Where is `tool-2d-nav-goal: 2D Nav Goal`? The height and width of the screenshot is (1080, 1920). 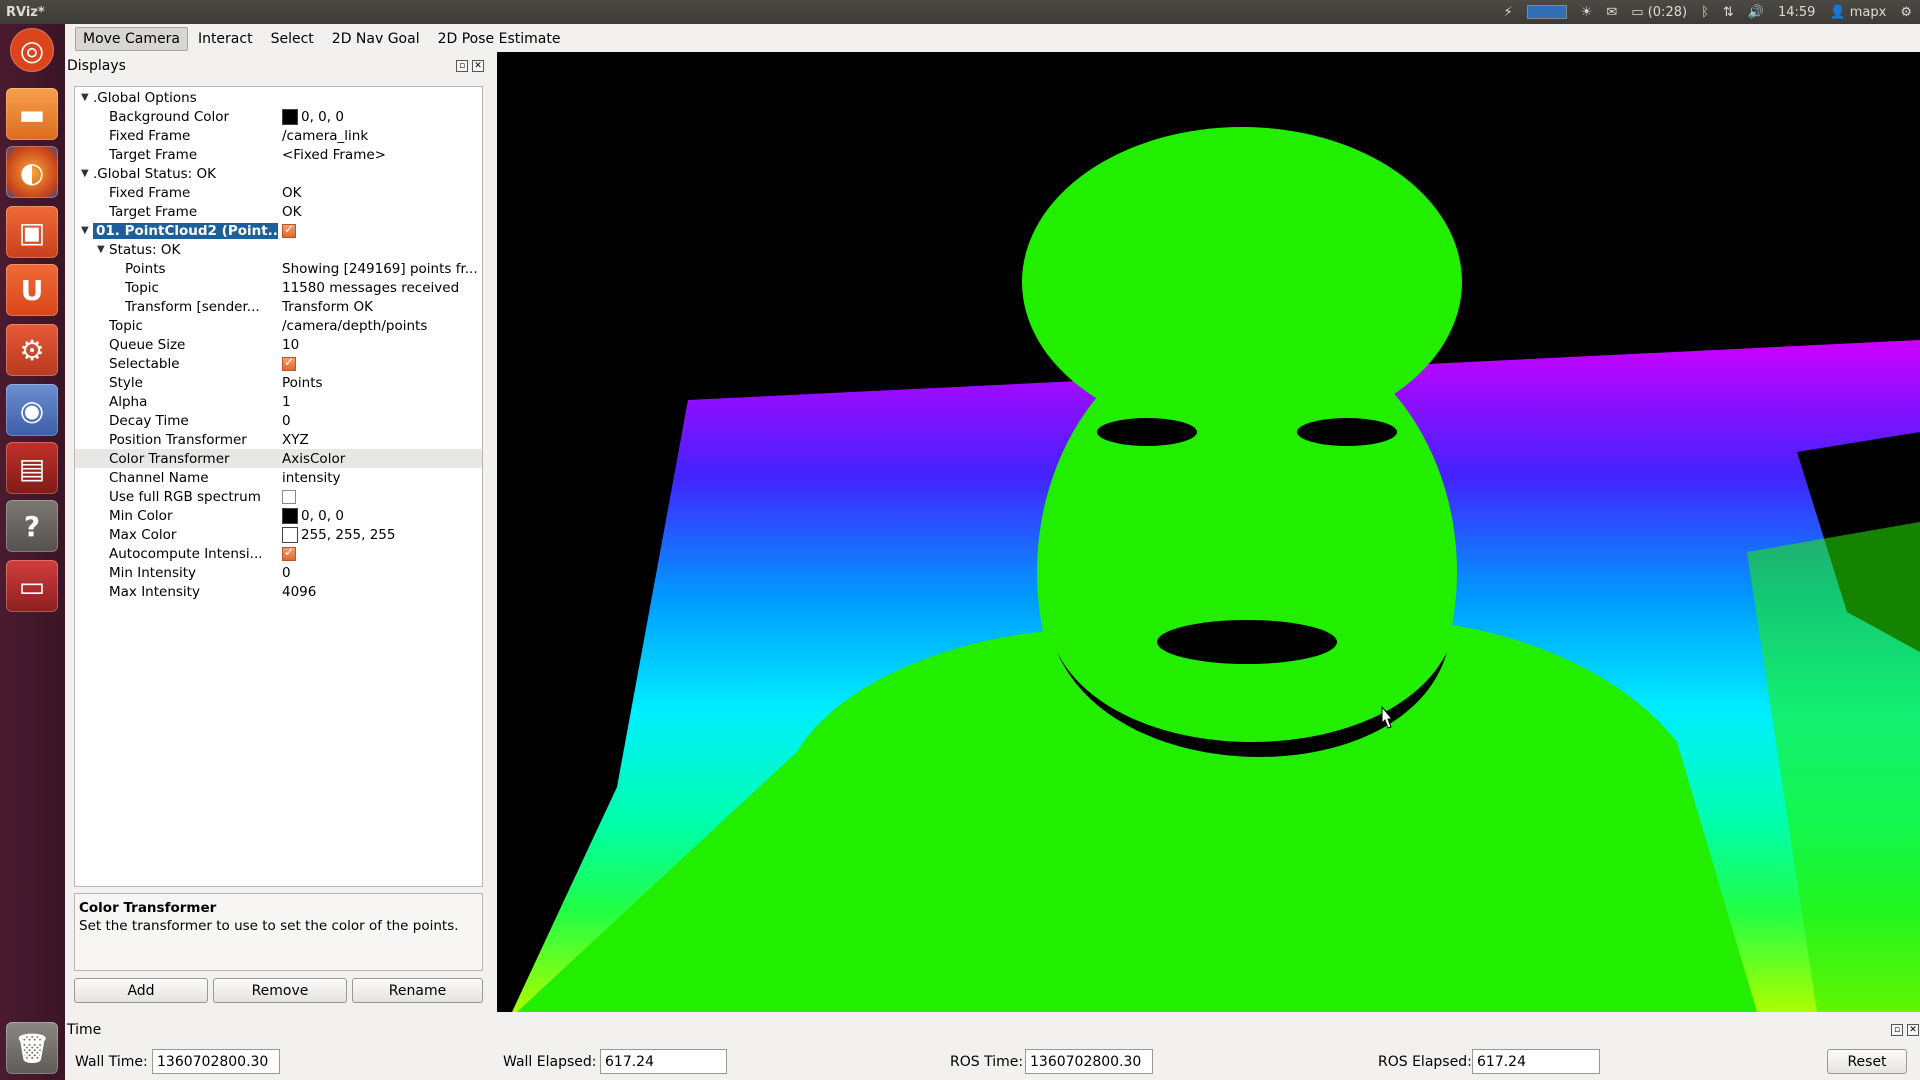 tool-2d-nav-goal: 2D Nav Goal is located at coordinates (376, 39).